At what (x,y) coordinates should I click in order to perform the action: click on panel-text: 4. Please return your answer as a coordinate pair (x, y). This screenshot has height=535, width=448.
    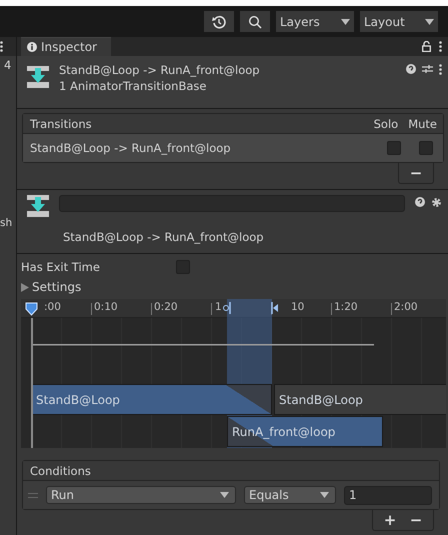
    Looking at the image, I should click on (8, 65).